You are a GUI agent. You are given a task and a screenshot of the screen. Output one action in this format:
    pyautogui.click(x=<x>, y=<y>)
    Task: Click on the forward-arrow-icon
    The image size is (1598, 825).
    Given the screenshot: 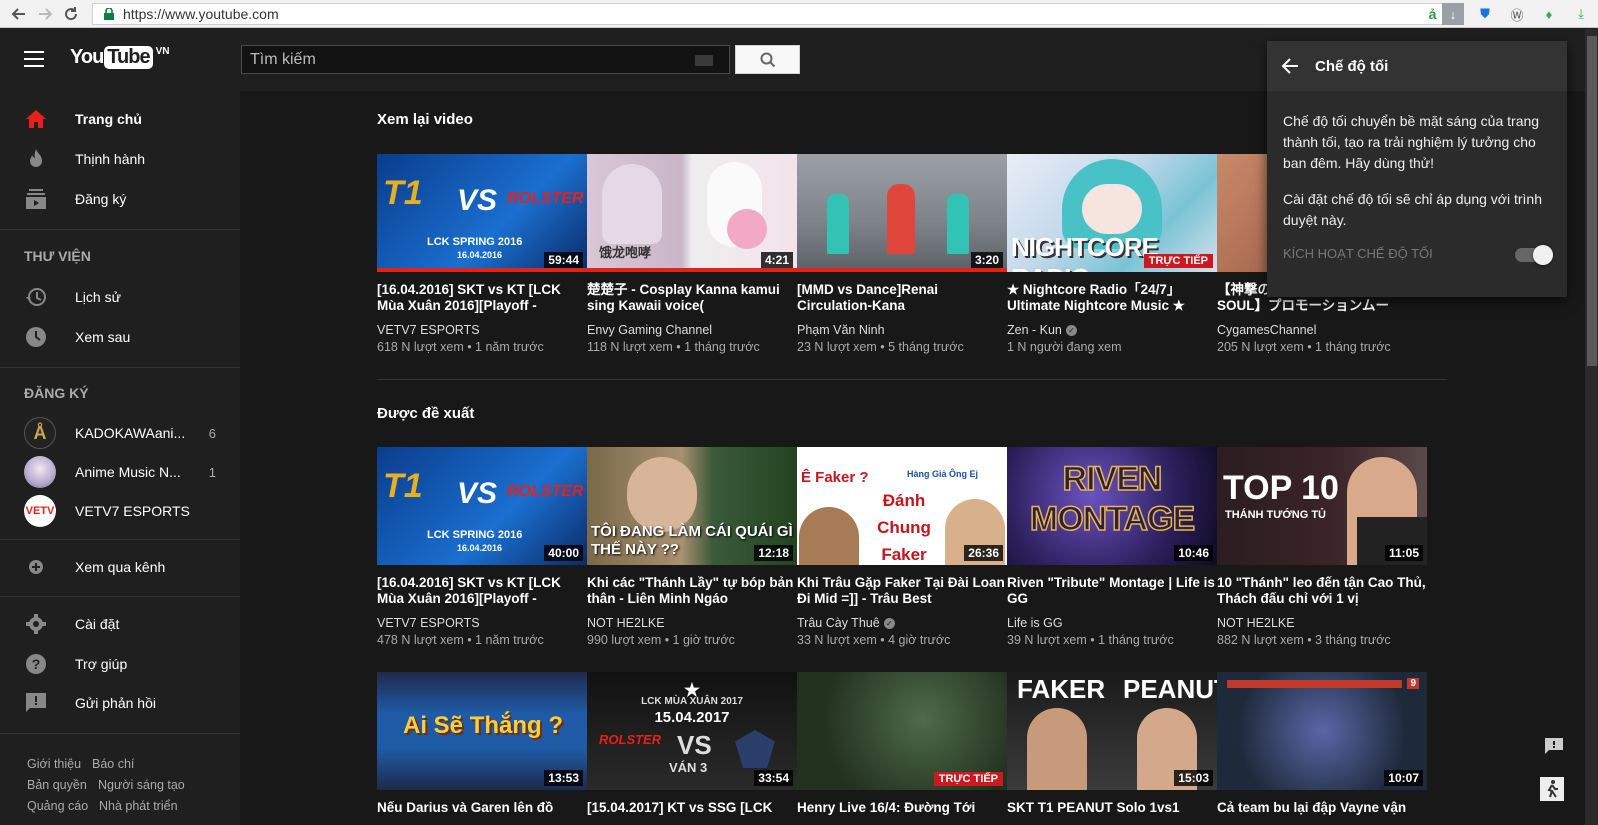 What is the action you would take?
    pyautogui.click(x=45, y=14)
    